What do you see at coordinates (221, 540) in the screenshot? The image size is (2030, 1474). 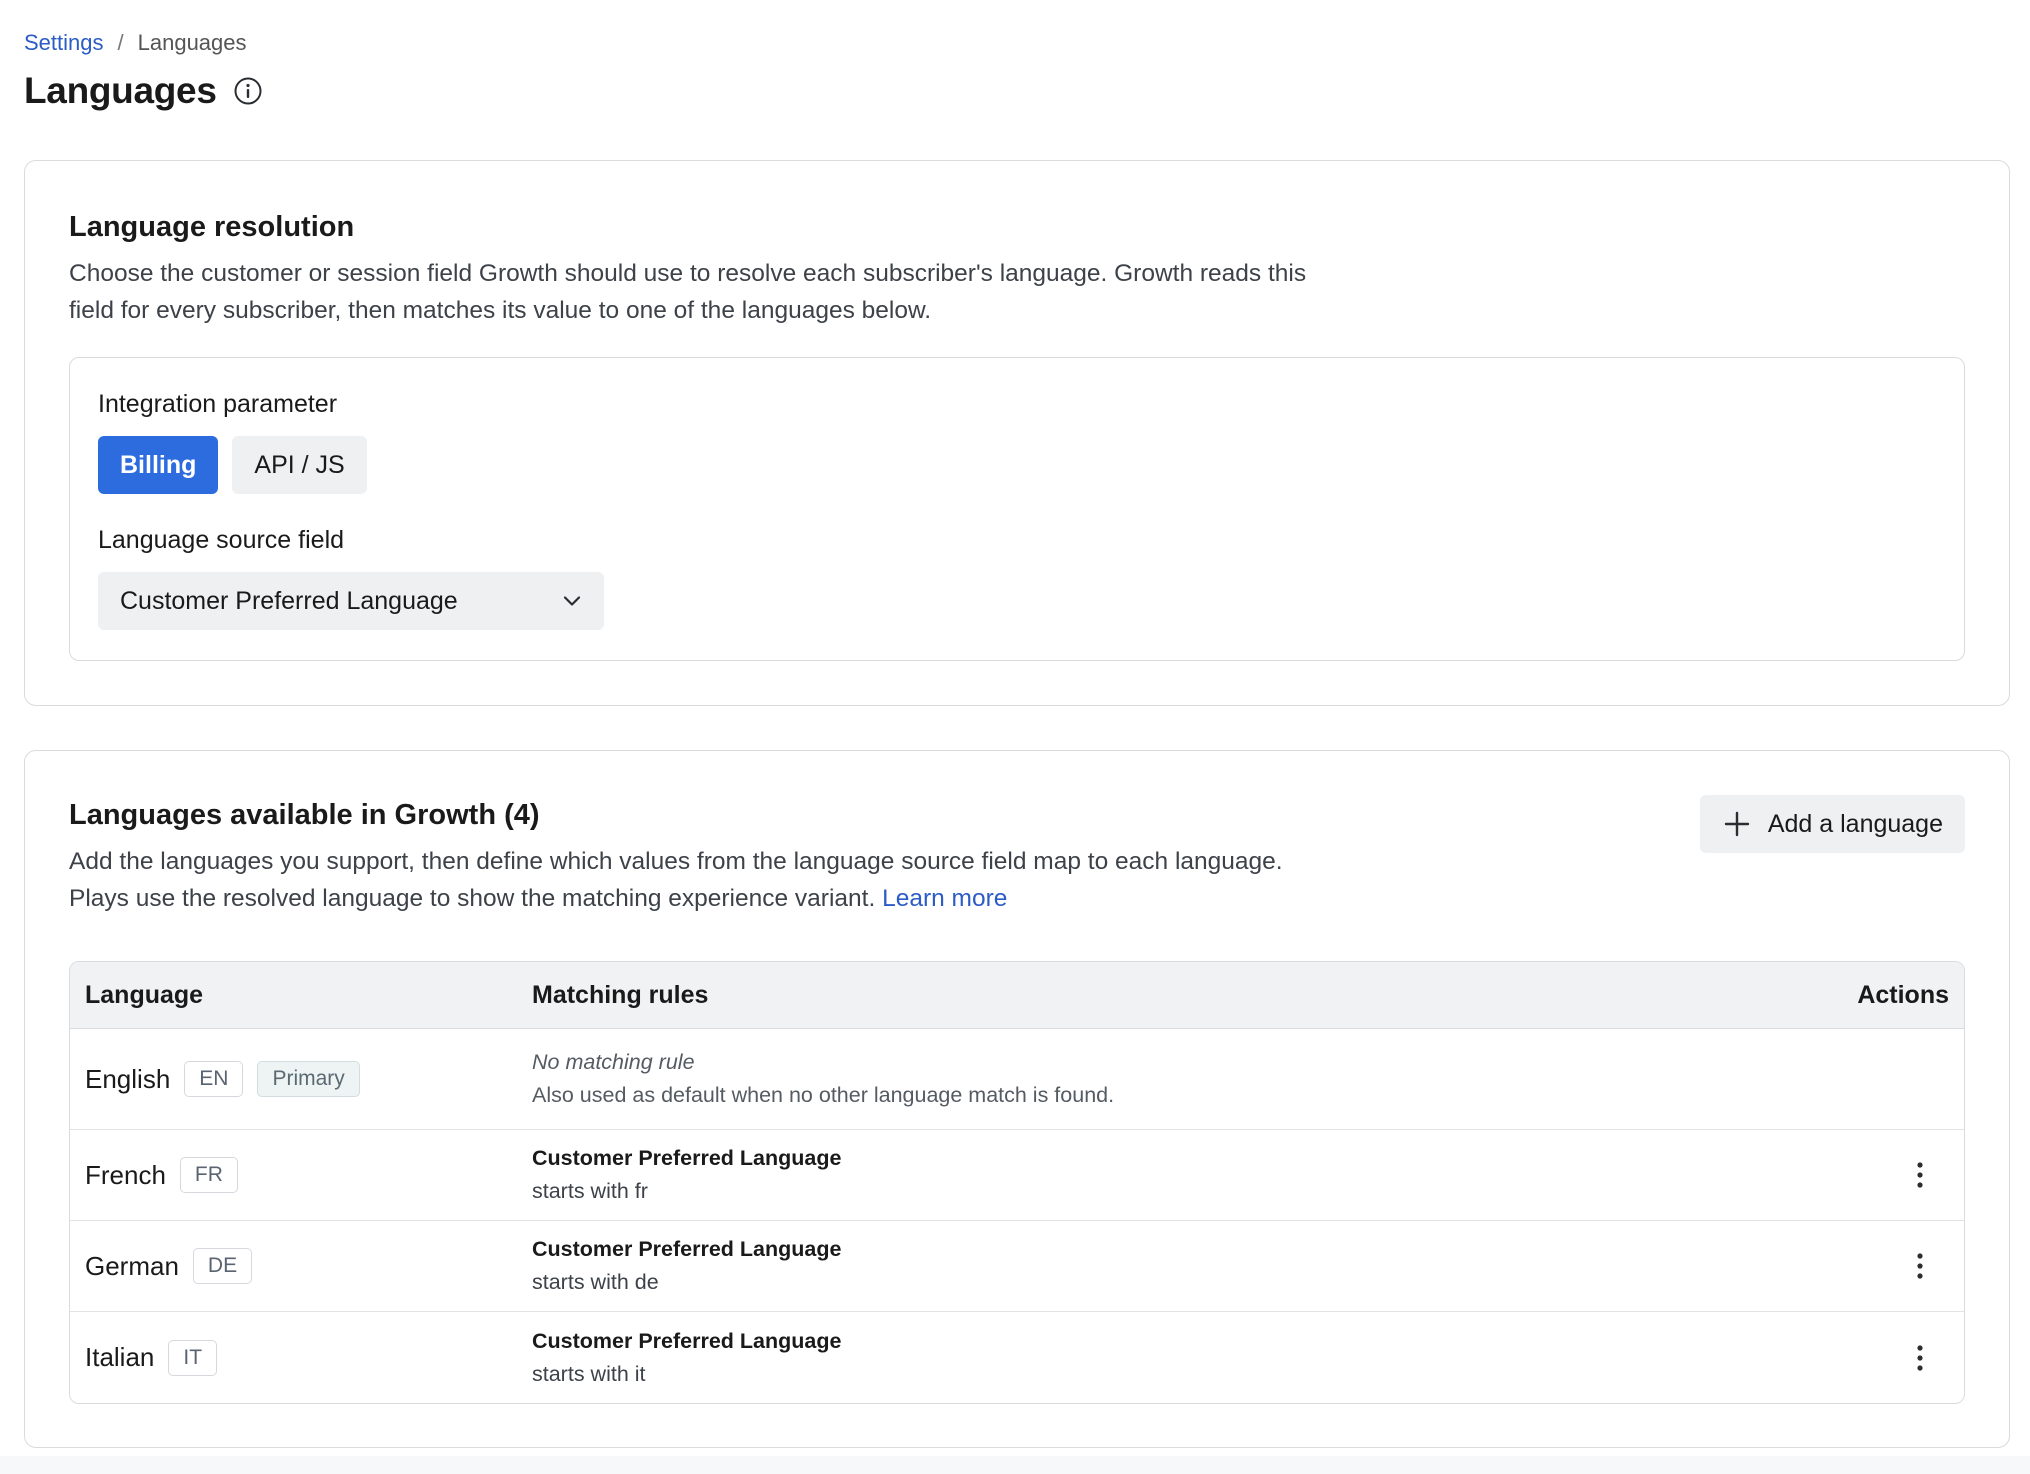 I see `language-source-field-label: Language source field` at bounding box center [221, 540].